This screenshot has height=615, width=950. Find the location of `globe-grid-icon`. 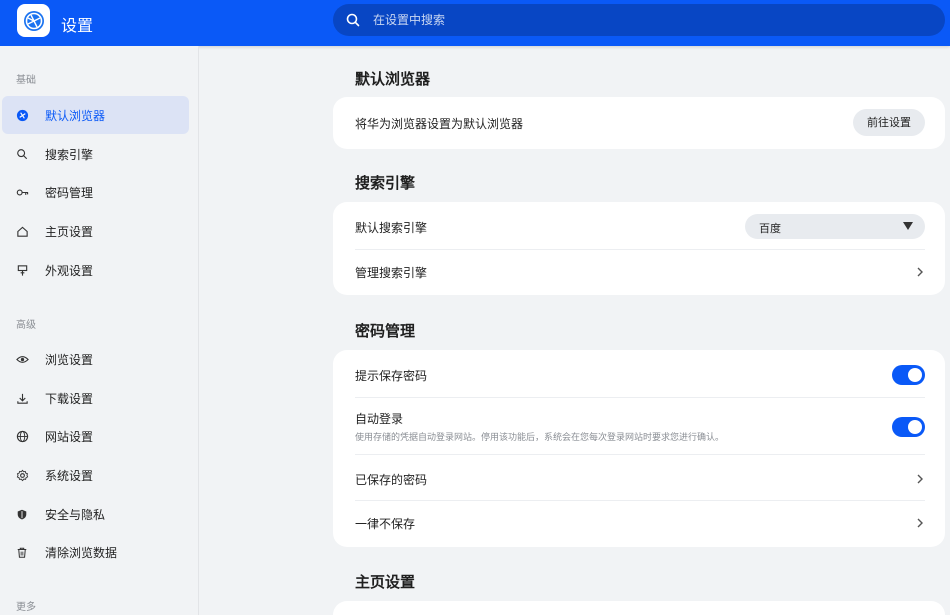

globe-grid-icon is located at coordinates (22, 436).